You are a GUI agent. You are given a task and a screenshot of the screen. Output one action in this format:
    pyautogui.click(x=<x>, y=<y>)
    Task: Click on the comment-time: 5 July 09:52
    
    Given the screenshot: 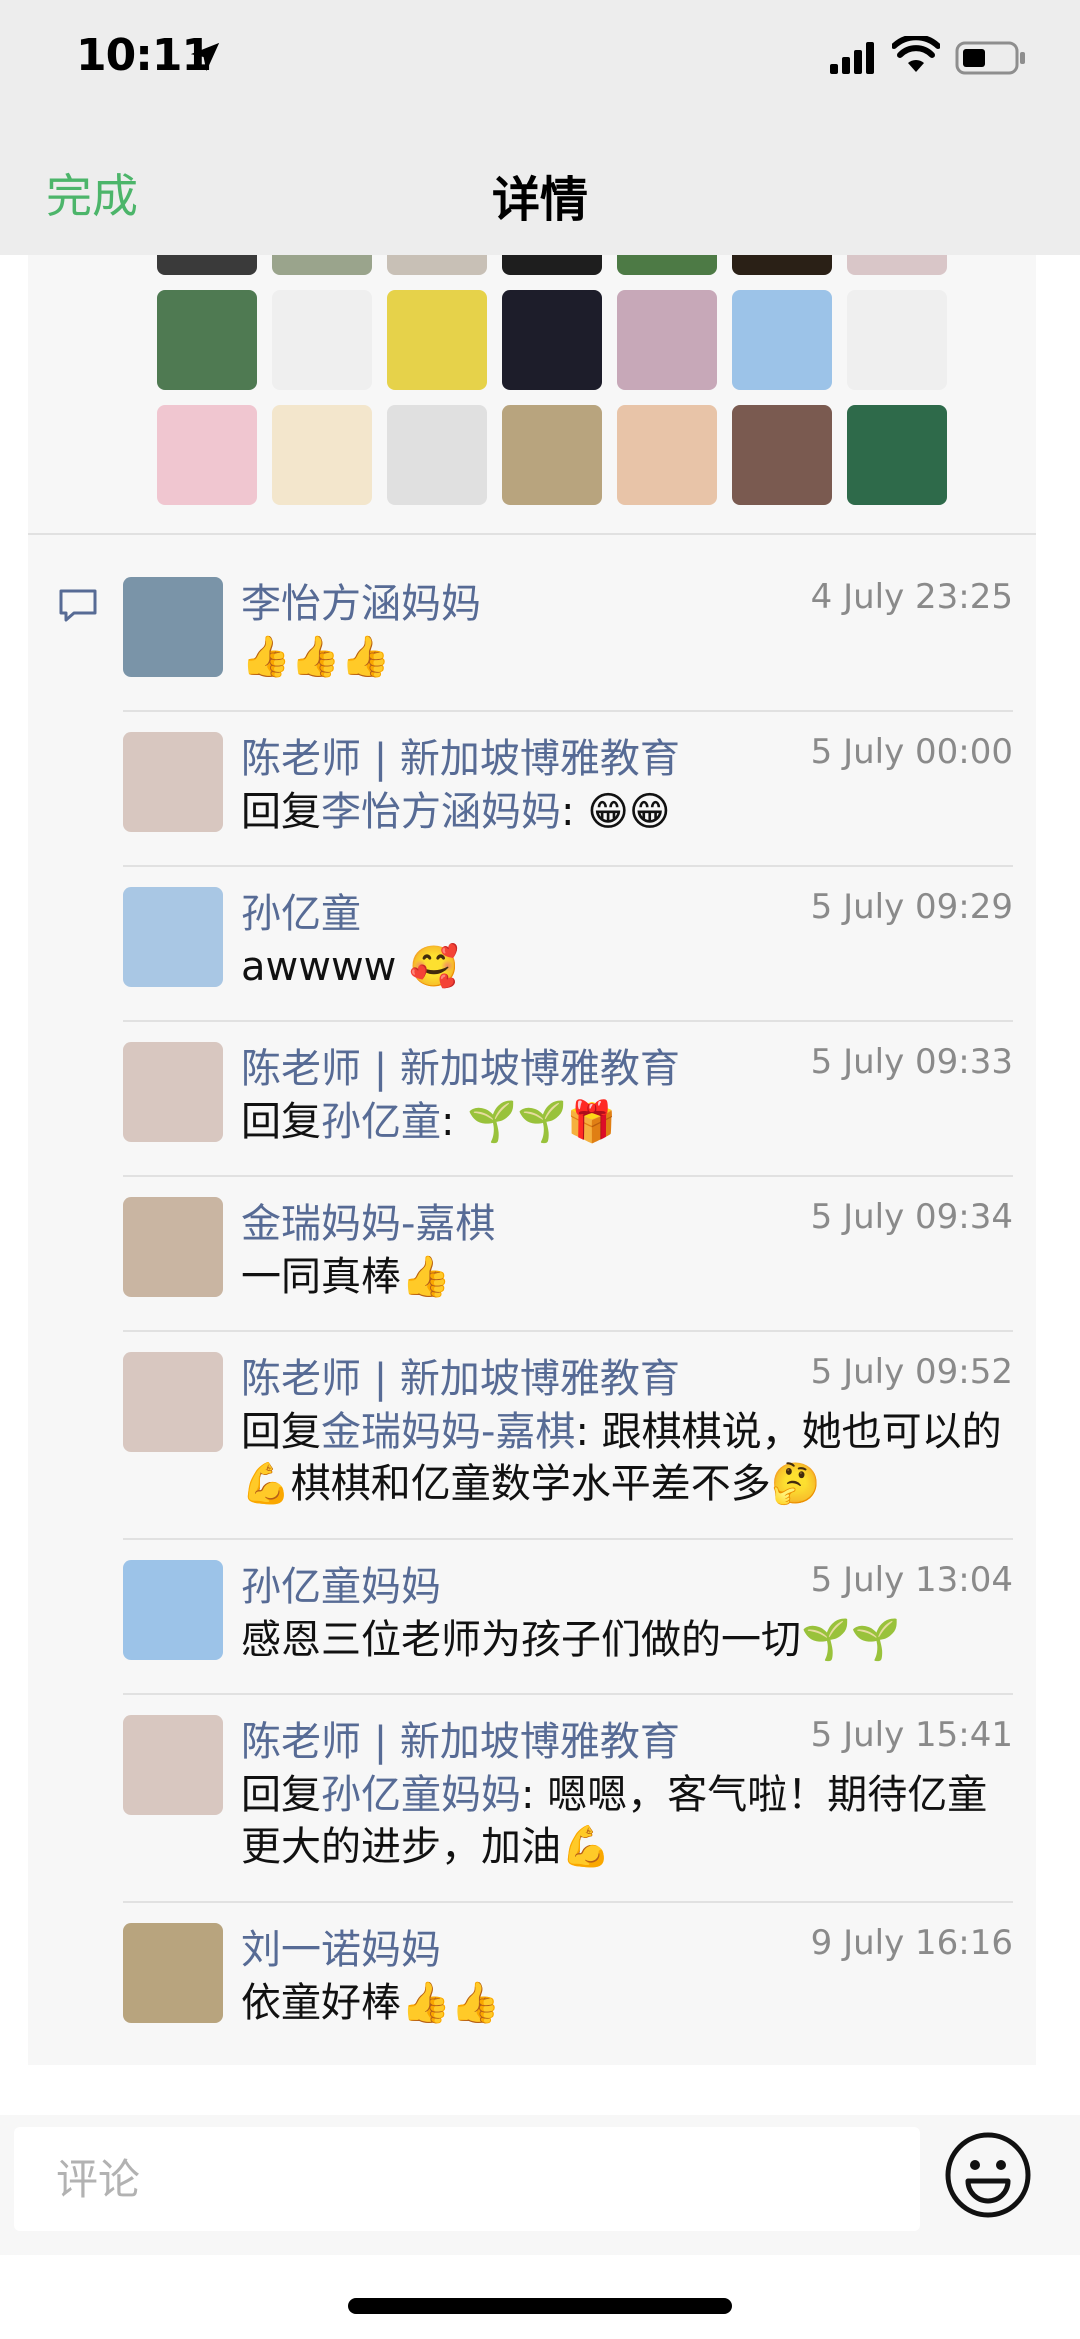 What is the action you would take?
    pyautogui.click(x=911, y=1372)
    